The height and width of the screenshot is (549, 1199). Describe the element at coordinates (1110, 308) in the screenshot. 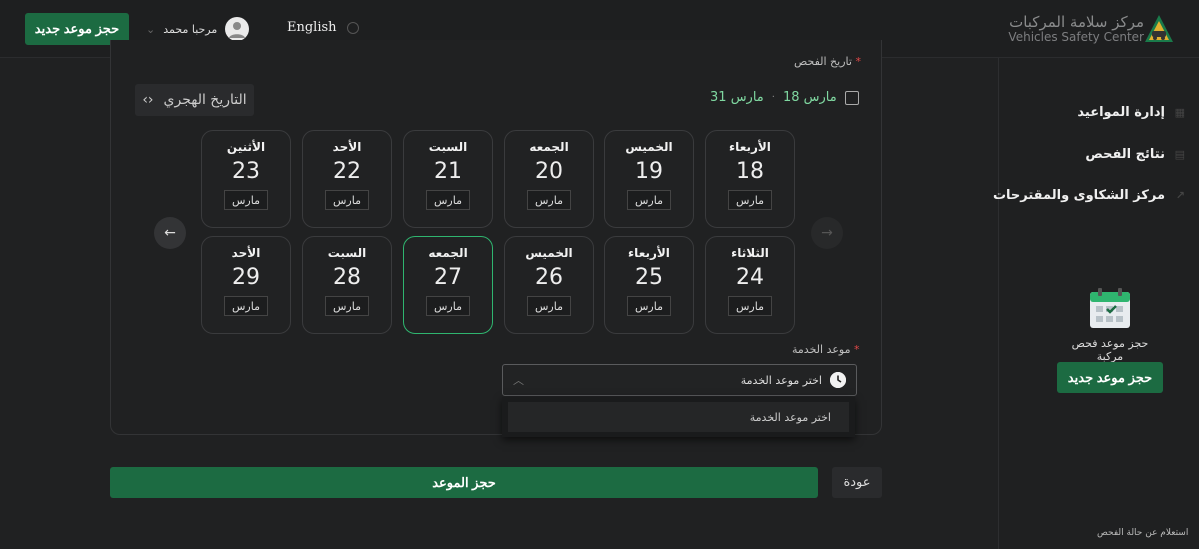

I see `calendar-check-icon` at that location.